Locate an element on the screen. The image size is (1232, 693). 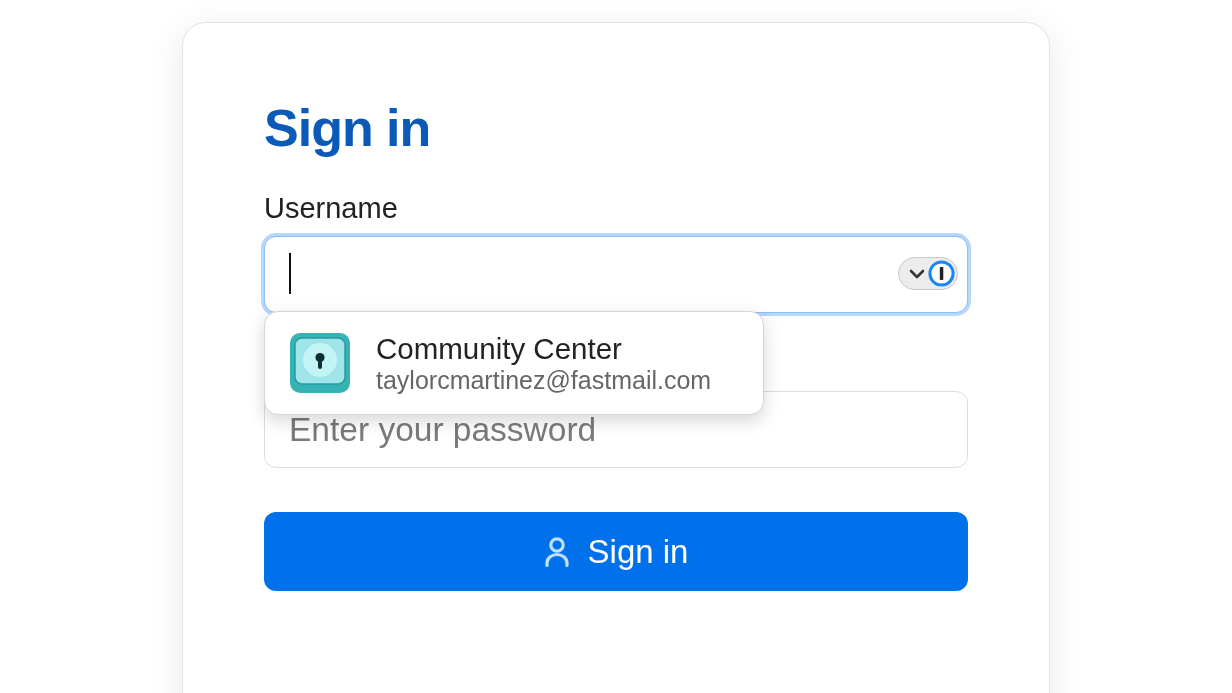
ring-icon is located at coordinates (941, 273).